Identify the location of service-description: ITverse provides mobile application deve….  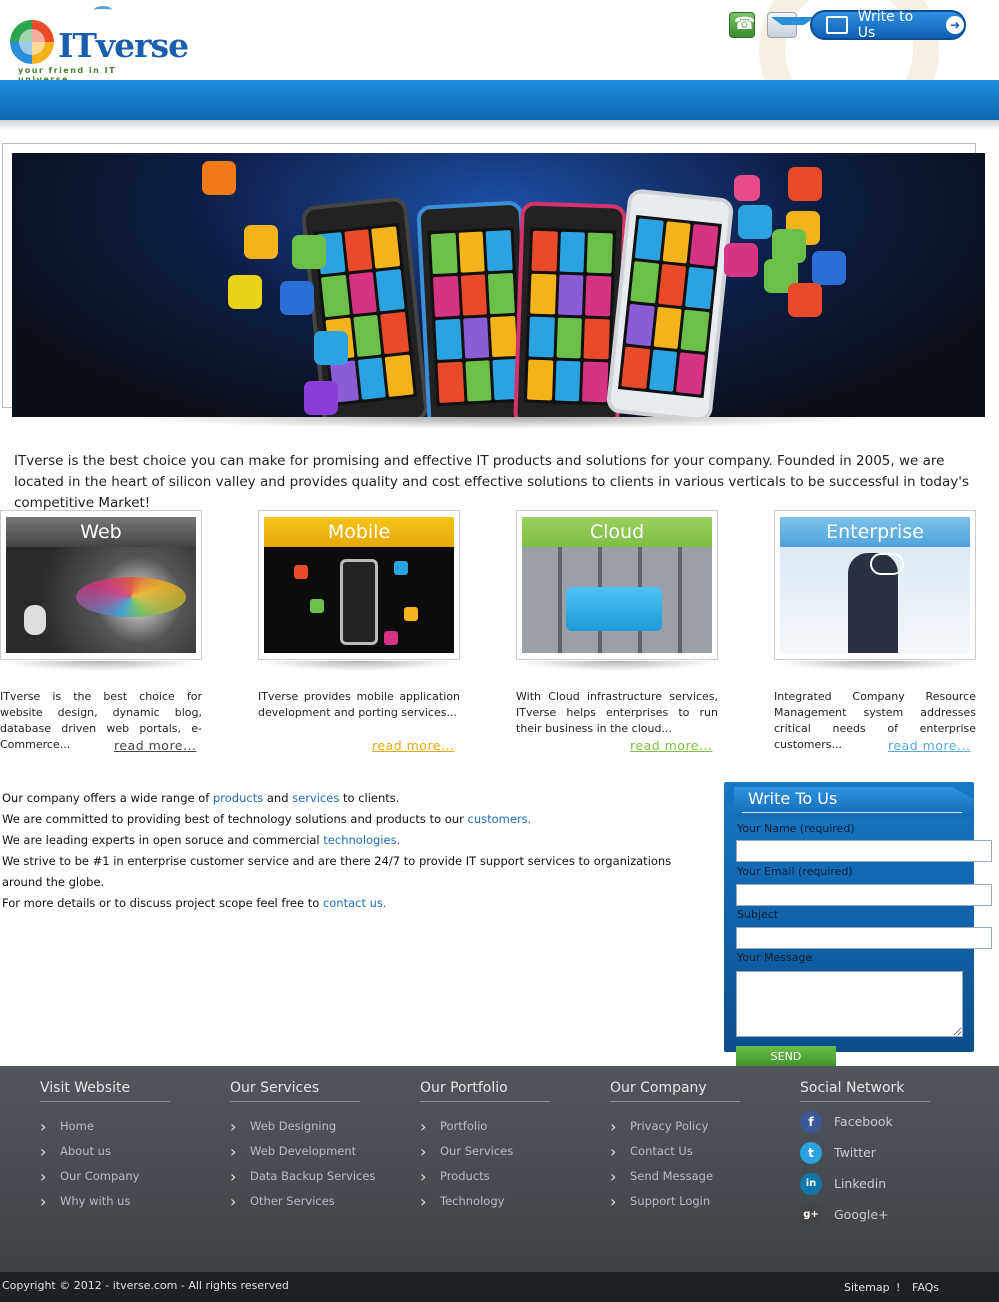
(359, 704).